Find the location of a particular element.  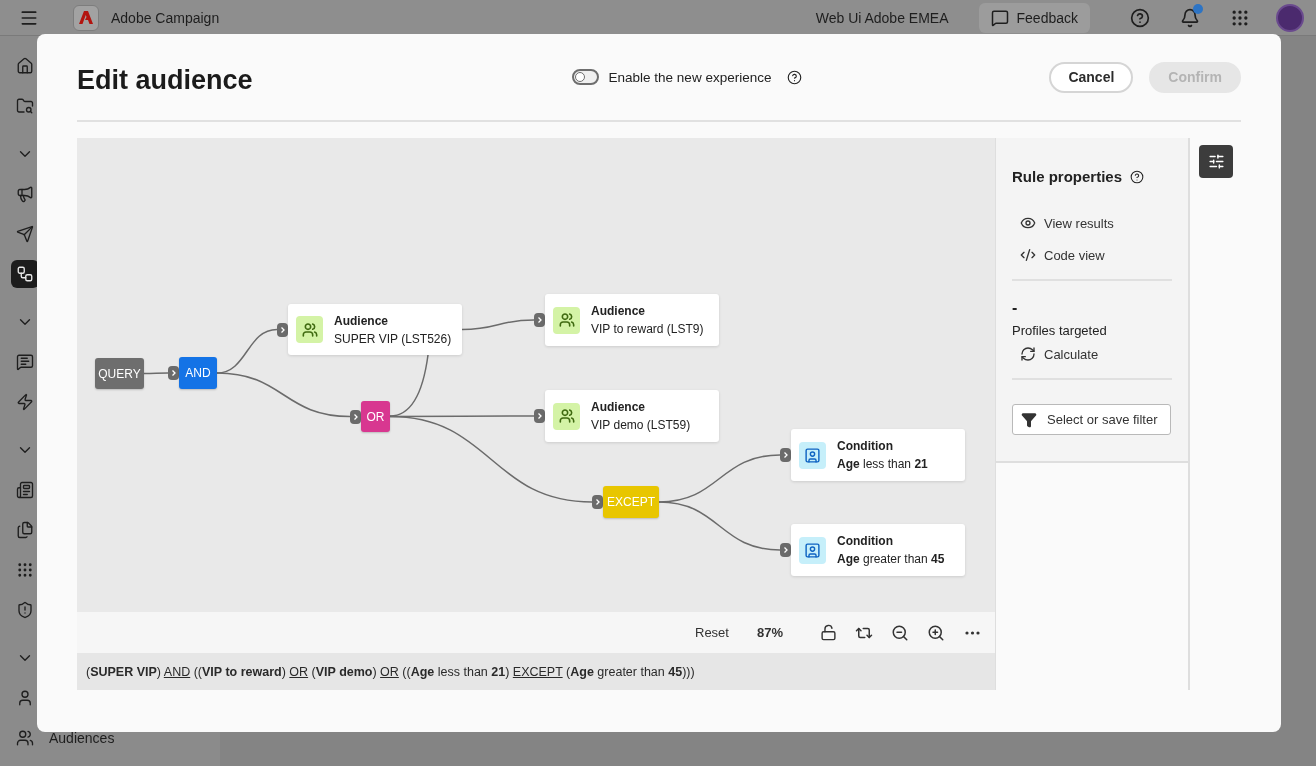

toggle-switch is located at coordinates (585, 77).